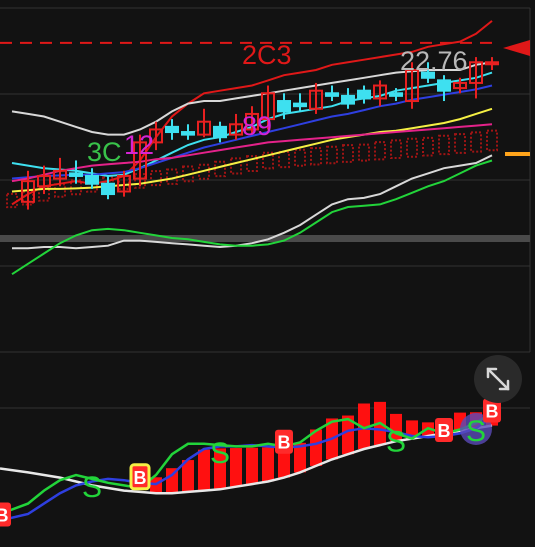 This screenshot has height=547, width=535. Describe the element at coordinates (434, 61) in the screenshot. I see `price-label: 22.76` at that location.